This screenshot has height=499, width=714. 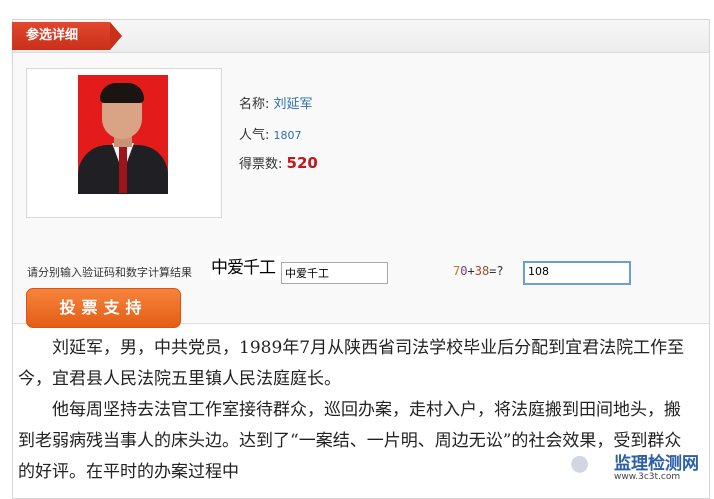 What do you see at coordinates (580, 463) in the screenshot?
I see `watermark-logo-icon: ●` at bounding box center [580, 463].